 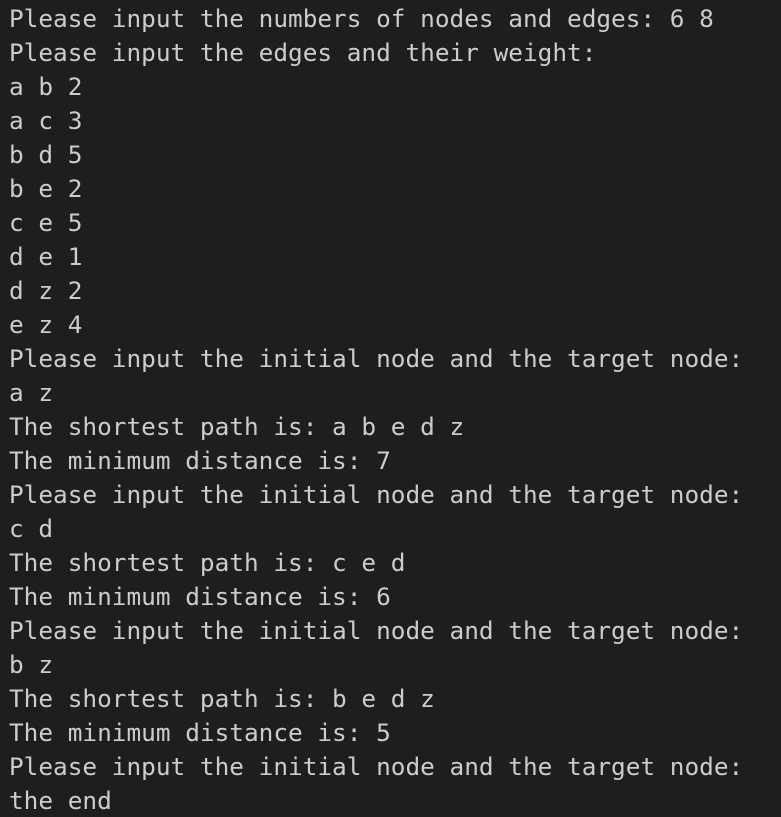 I want to click on shortest-path-output: The shortest path is: c e d, so click(x=207, y=562).